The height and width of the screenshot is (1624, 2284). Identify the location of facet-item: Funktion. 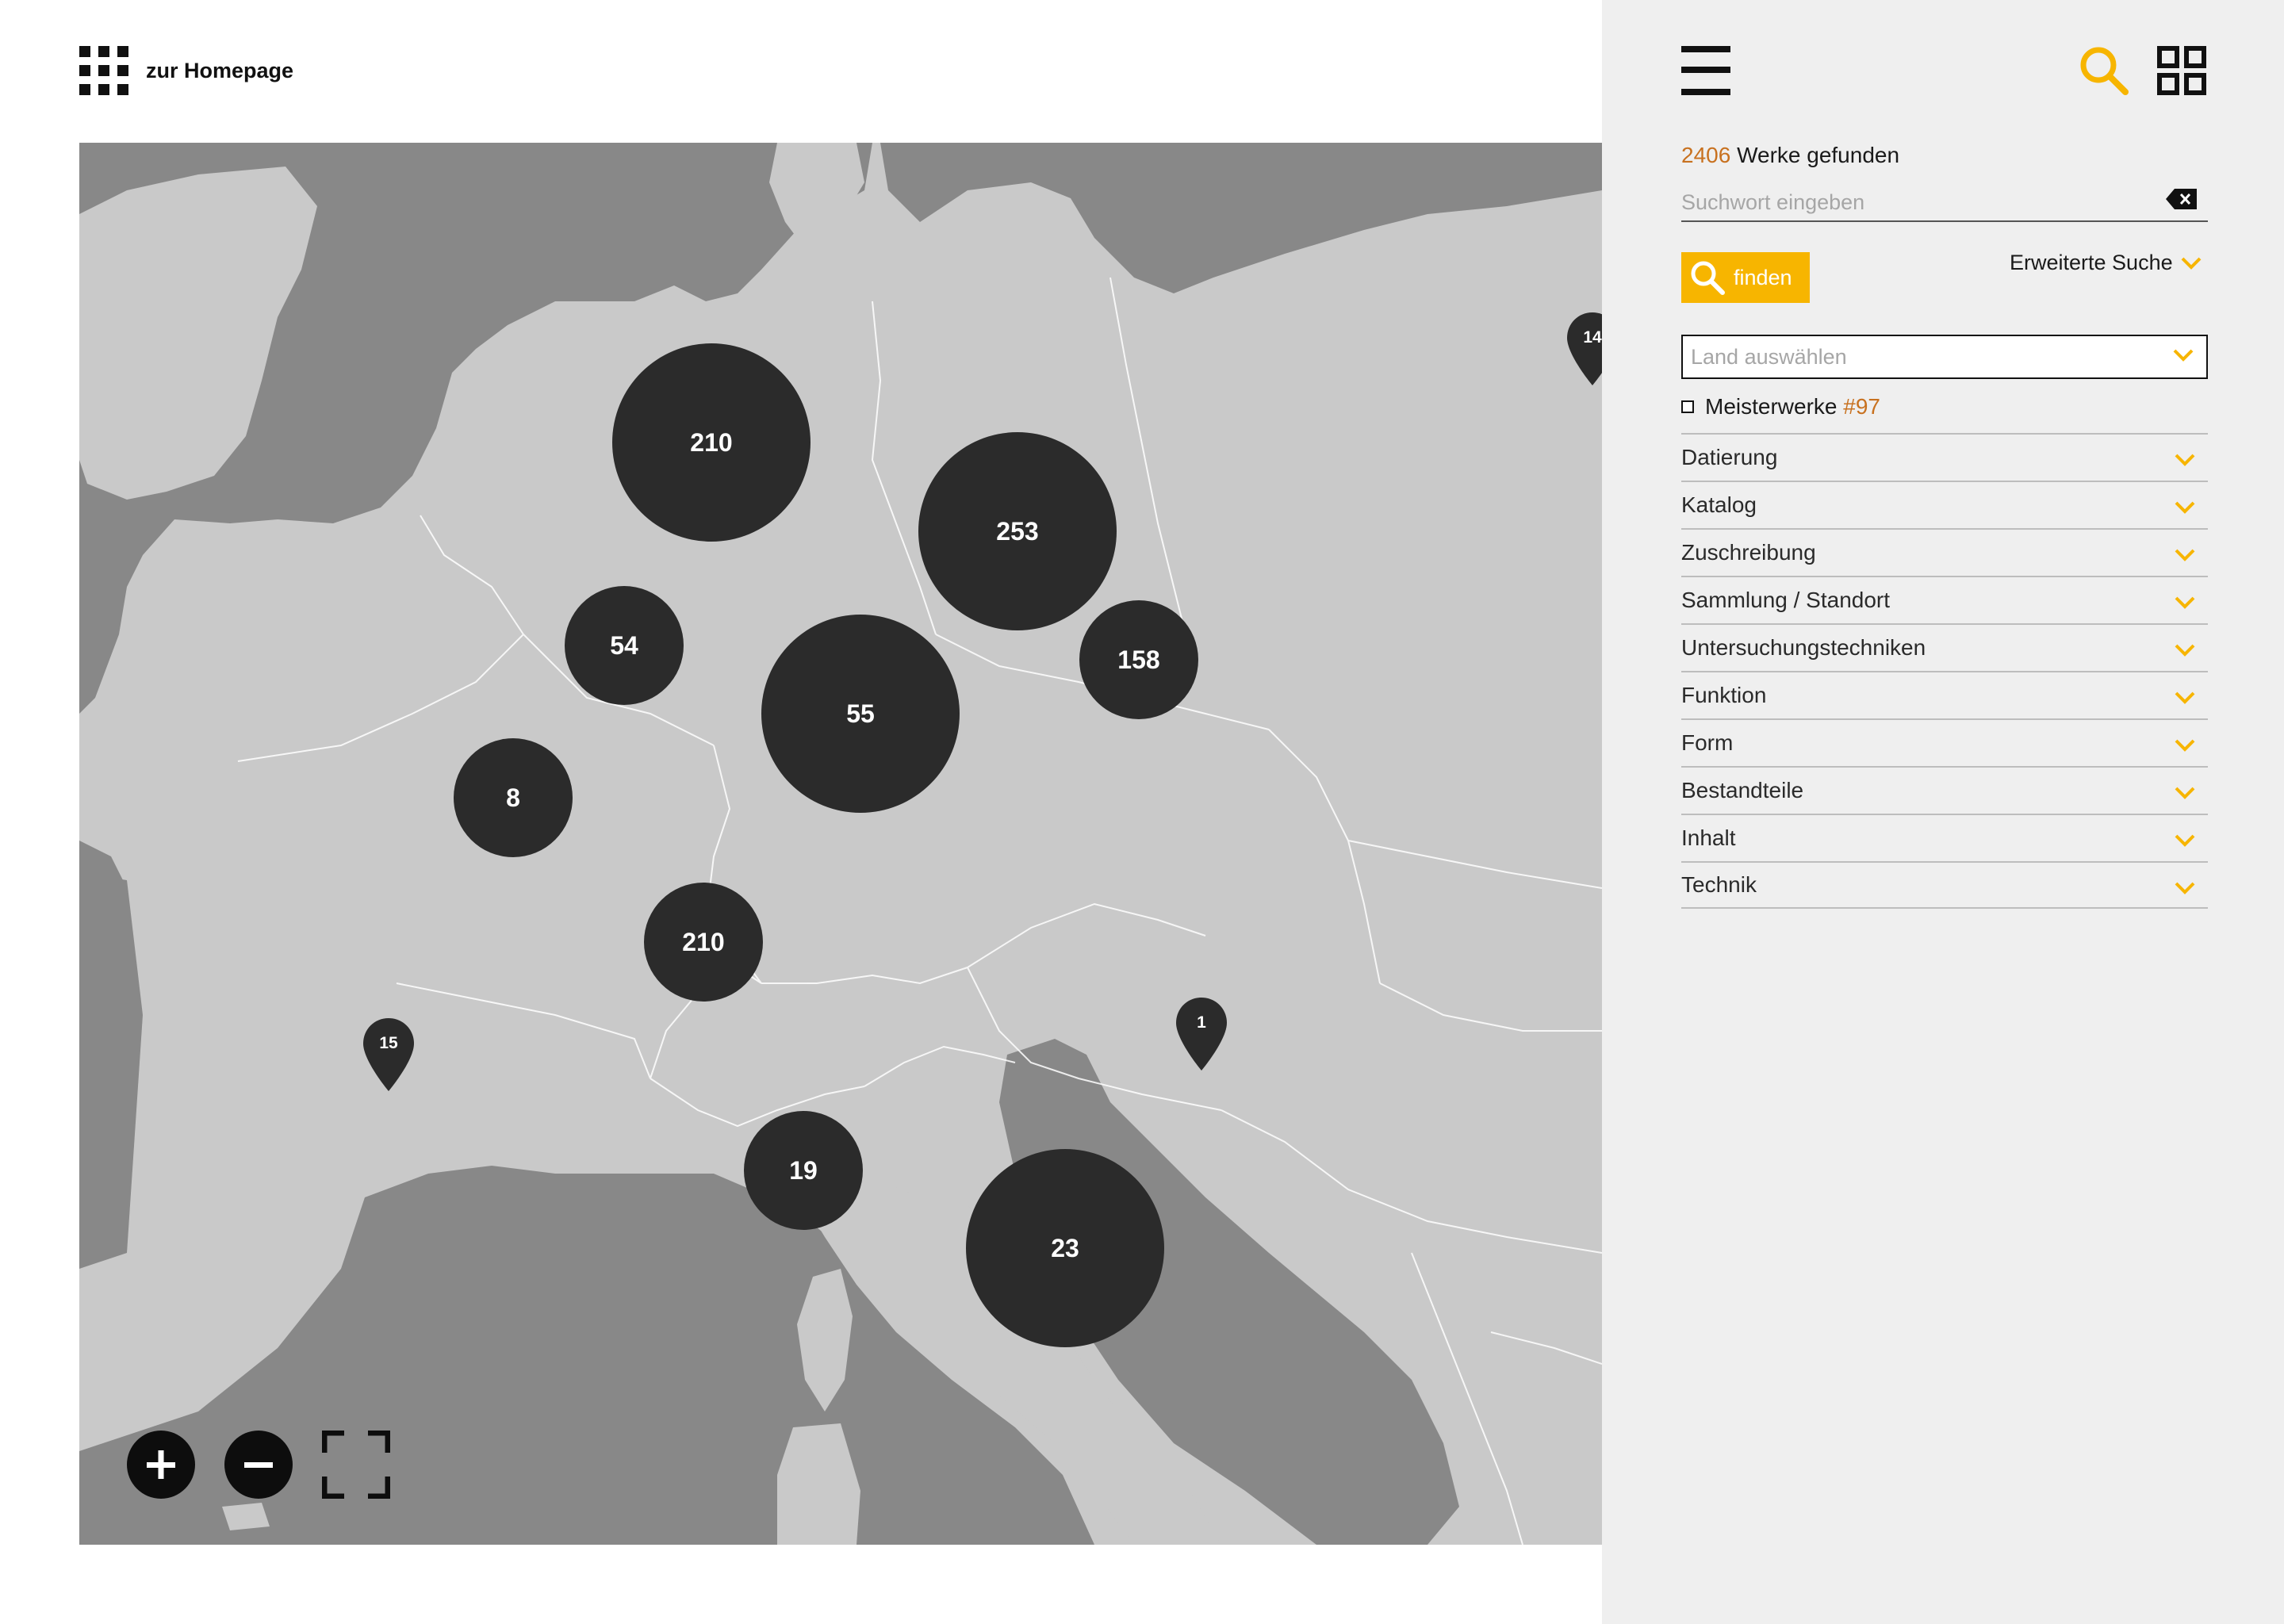
(1944, 694).